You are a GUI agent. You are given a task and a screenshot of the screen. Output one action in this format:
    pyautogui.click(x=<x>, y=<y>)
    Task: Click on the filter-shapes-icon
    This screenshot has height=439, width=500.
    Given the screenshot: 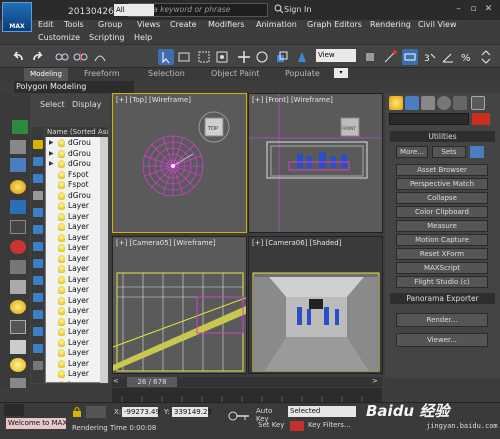 What is the action you would take?
    pyautogui.click(x=38, y=178)
    